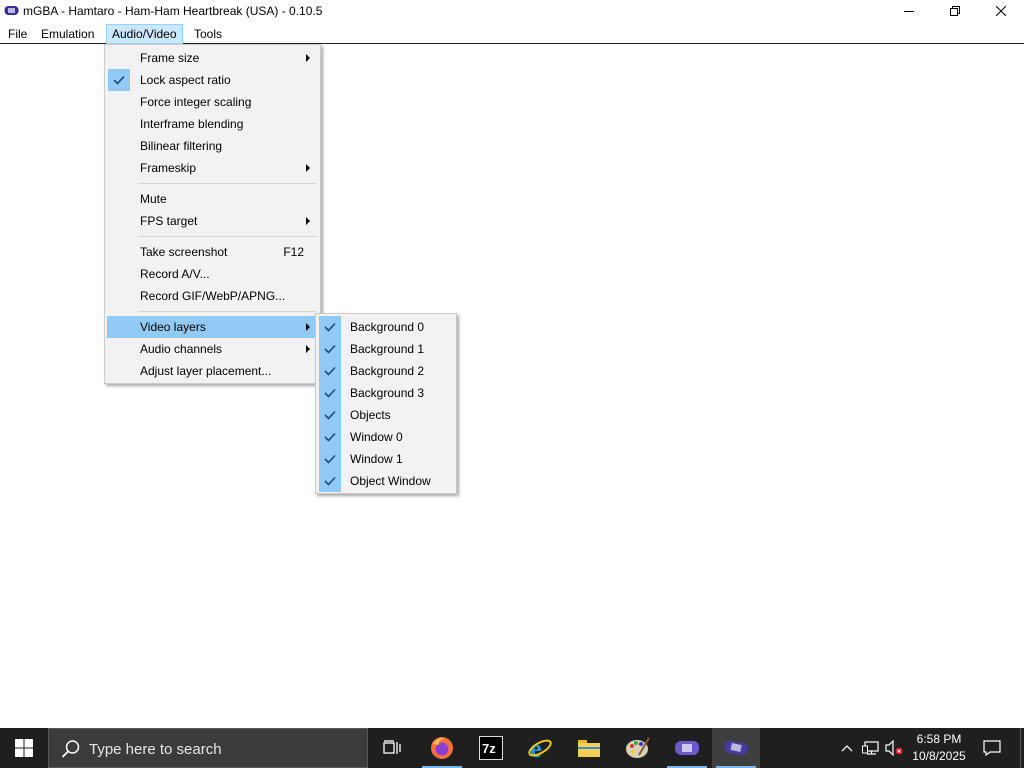 The image size is (1024, 768). I want to click on volume-tray-button, so click(894, 748).